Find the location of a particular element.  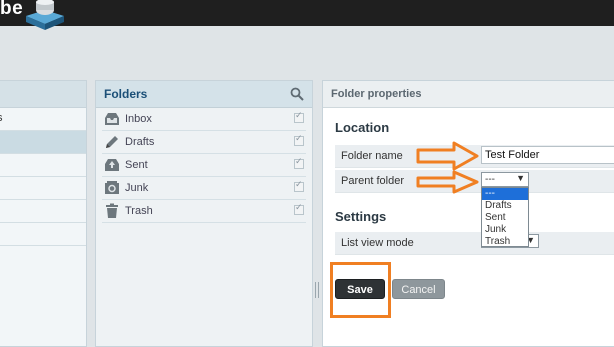

junk-icon is located at coordinates (112, 187).